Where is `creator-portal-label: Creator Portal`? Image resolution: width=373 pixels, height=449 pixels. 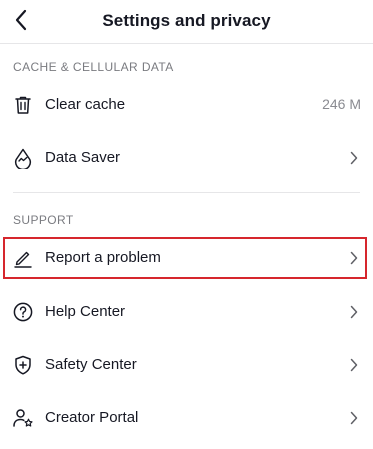
creator-portal-label: Creator Portal is located at coordinates (92, 417).